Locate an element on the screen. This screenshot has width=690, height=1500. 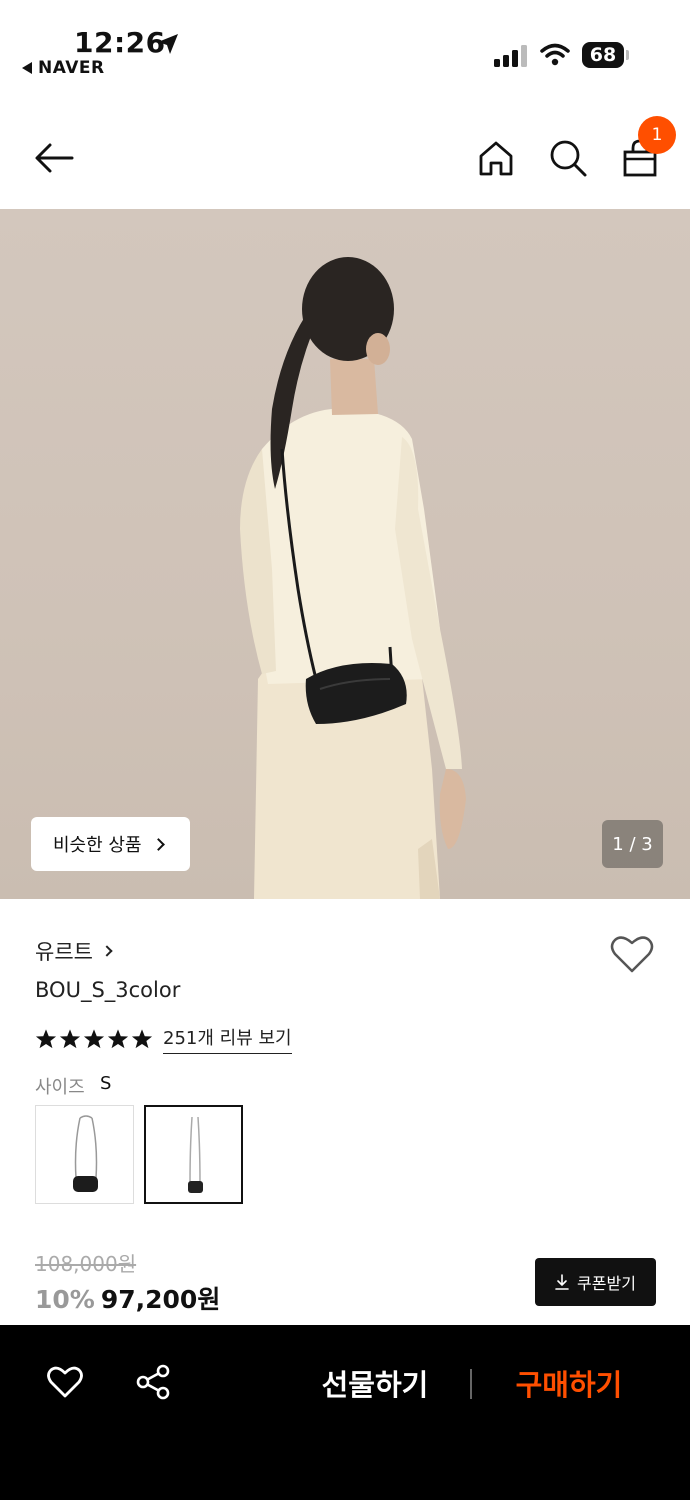
brand-name: 유르트 is located at coordinates (64, 952).